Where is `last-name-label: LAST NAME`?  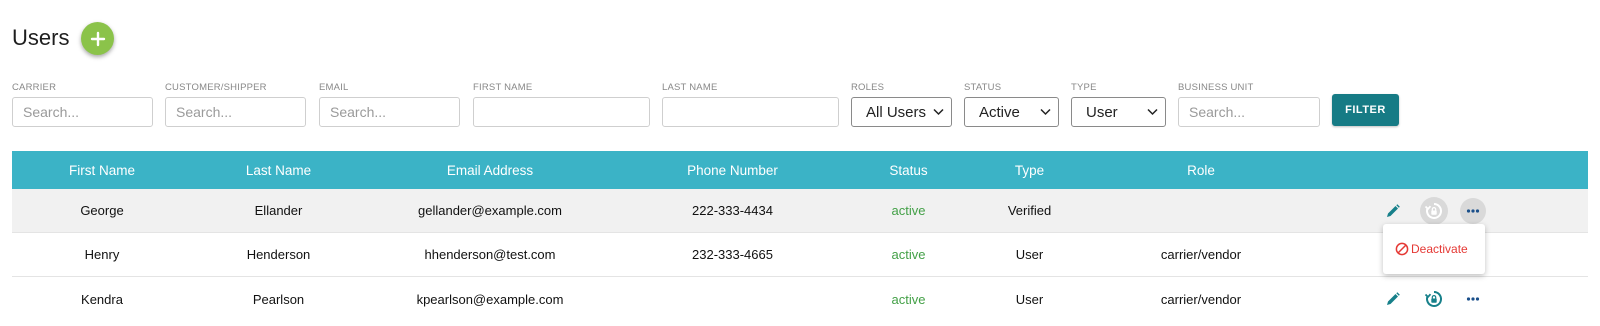
last-name-label: LAST NAME is located at coordinates (690, 87).